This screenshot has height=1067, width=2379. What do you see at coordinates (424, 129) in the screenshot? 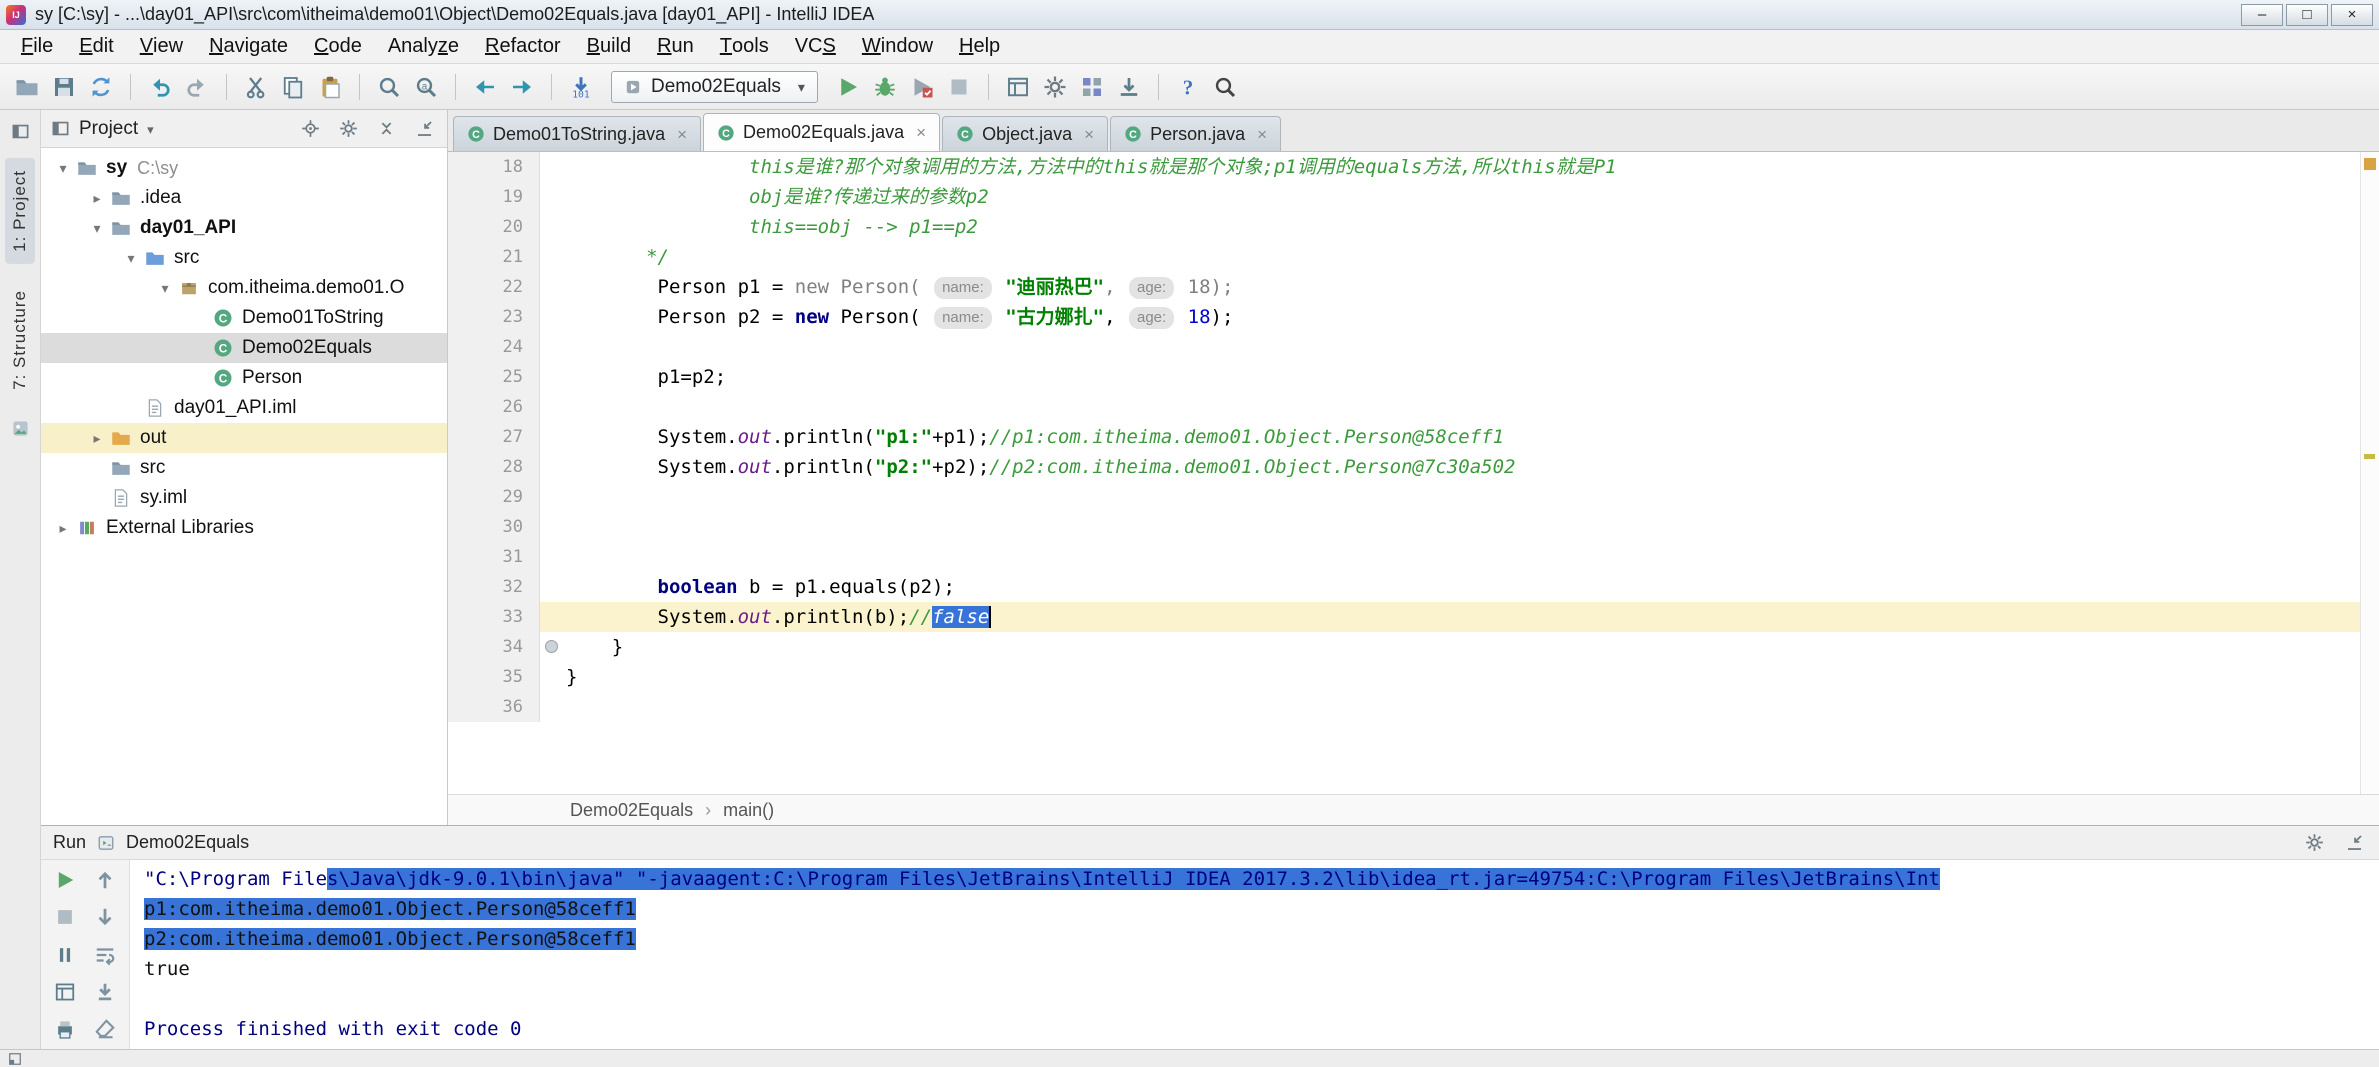
I see `hide-panel-button` at bounding box center [424, 129].